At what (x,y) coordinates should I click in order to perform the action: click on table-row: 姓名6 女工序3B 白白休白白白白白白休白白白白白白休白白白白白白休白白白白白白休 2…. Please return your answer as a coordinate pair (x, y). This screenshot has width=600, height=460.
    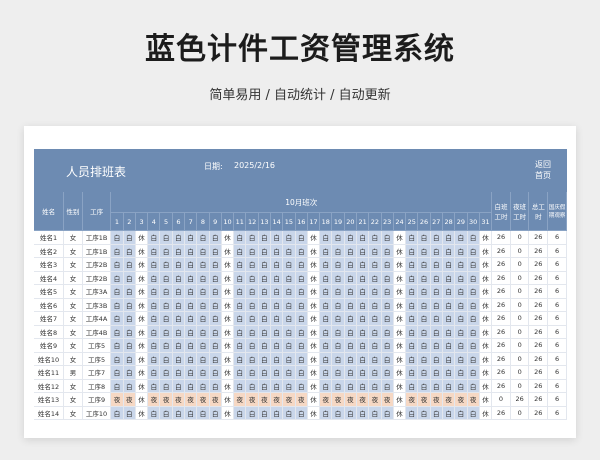
    Looking at the image, I should click on (300, 305).